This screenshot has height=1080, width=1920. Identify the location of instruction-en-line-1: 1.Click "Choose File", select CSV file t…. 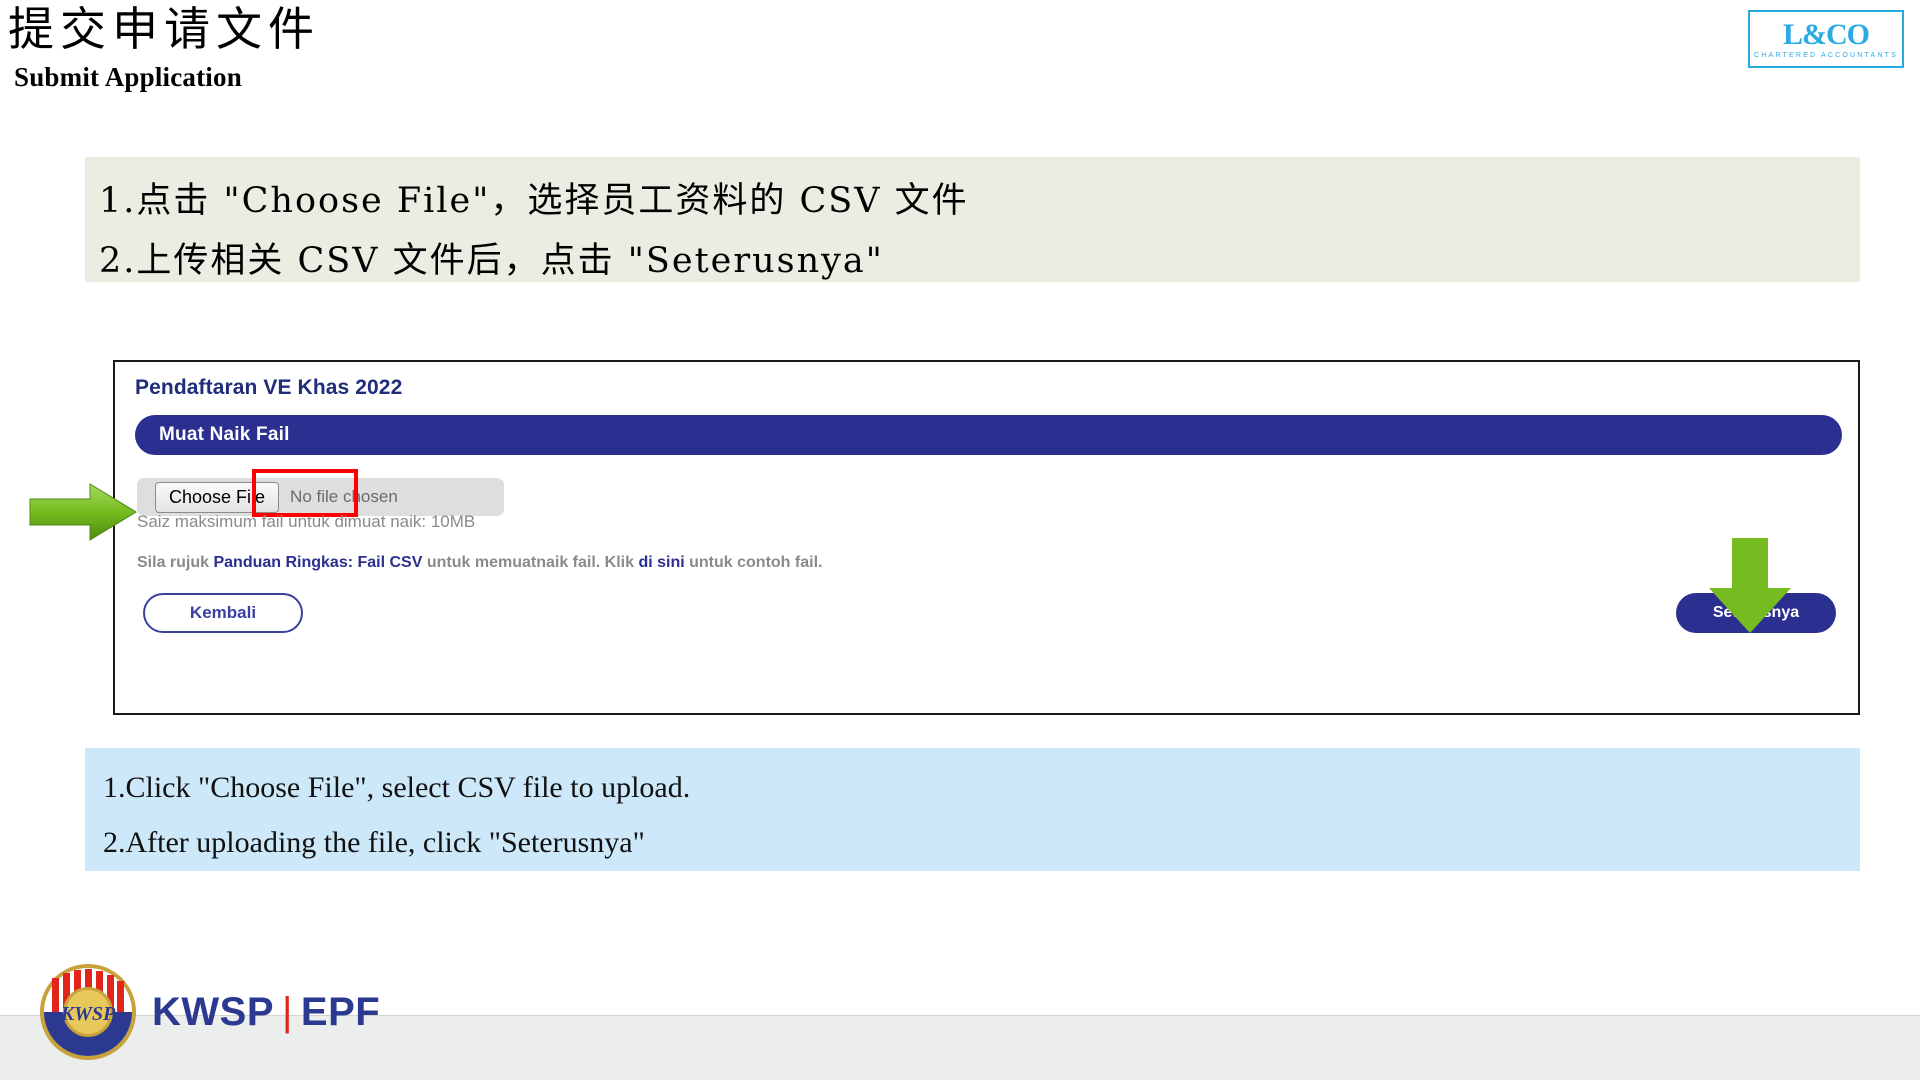
(397, 787).